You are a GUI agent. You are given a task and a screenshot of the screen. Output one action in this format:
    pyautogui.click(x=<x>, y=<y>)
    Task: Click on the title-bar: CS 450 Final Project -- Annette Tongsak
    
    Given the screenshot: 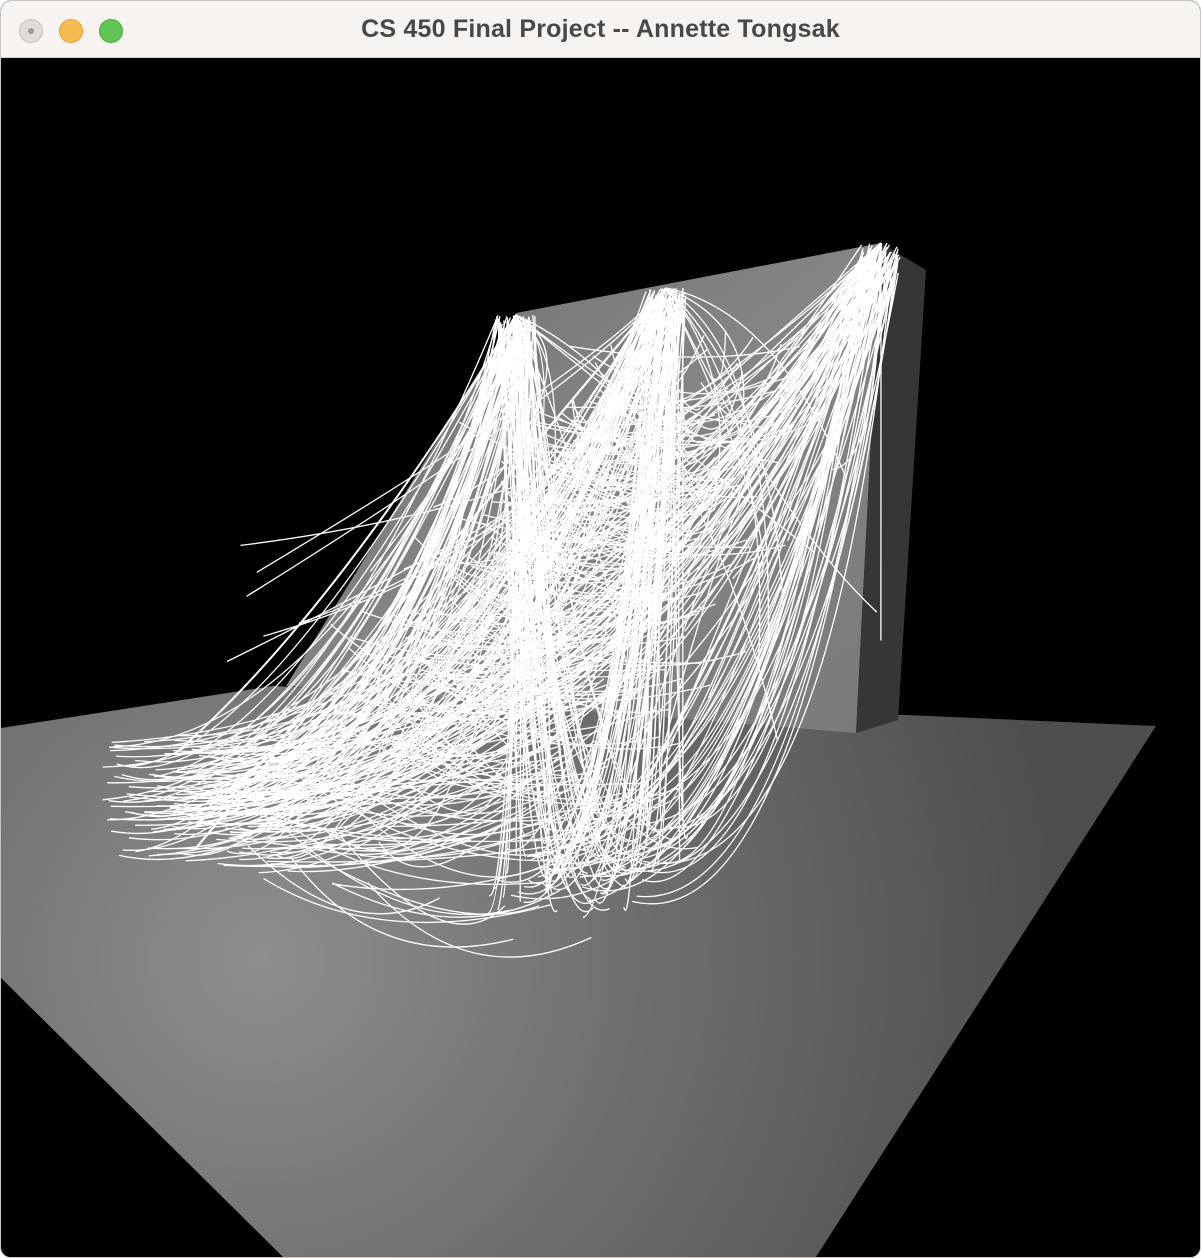 What is the action you would take?
    pyautogui.click(x=600, y=29)
    